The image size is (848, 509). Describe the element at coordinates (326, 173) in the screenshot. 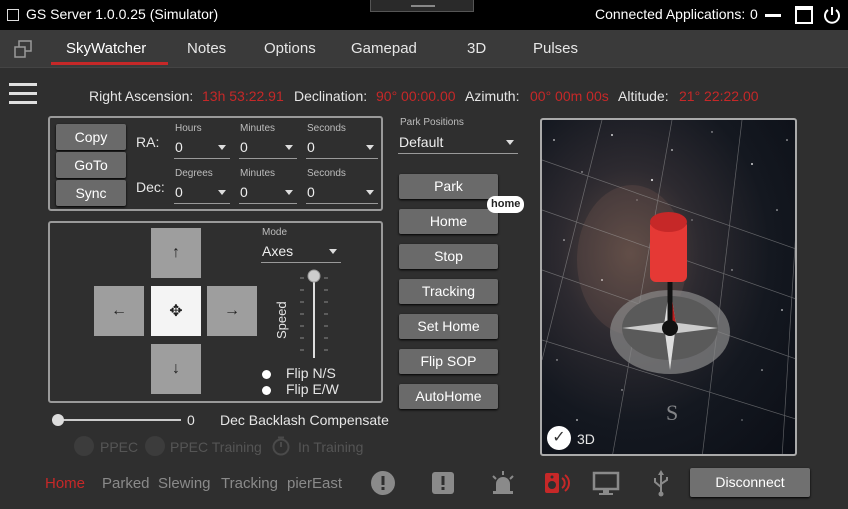

I see `dec-seconds-label: Seconds` at that location.